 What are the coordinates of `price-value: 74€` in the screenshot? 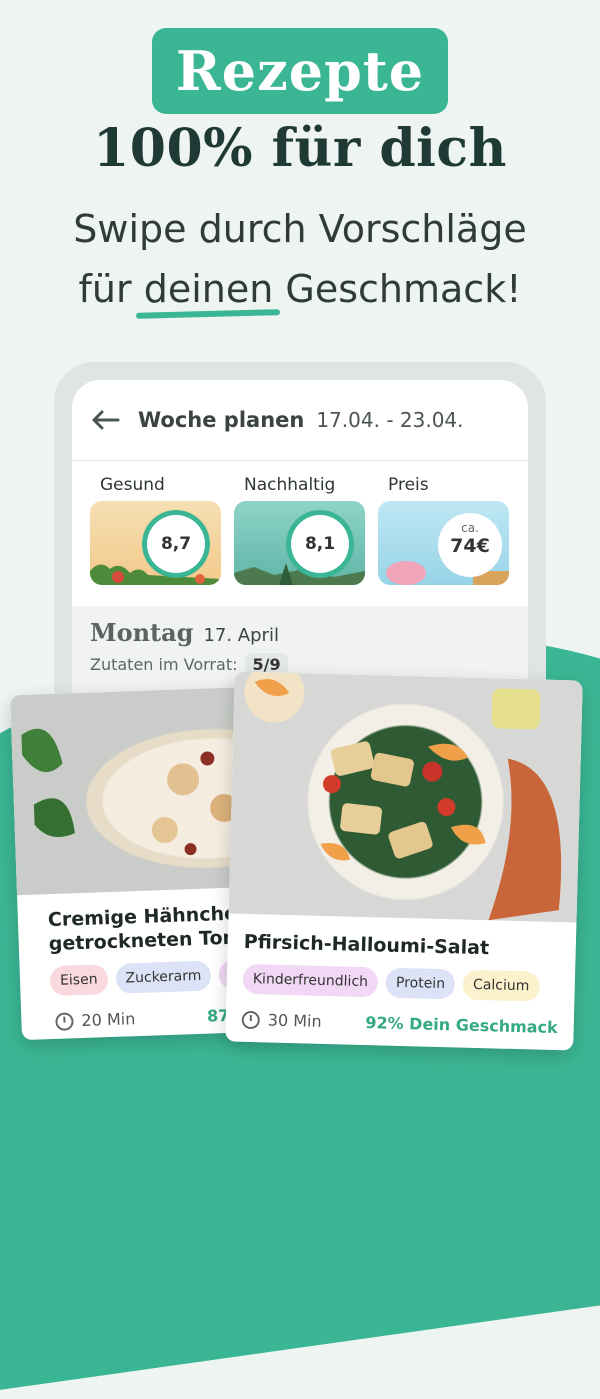 It's located at (470, 546).